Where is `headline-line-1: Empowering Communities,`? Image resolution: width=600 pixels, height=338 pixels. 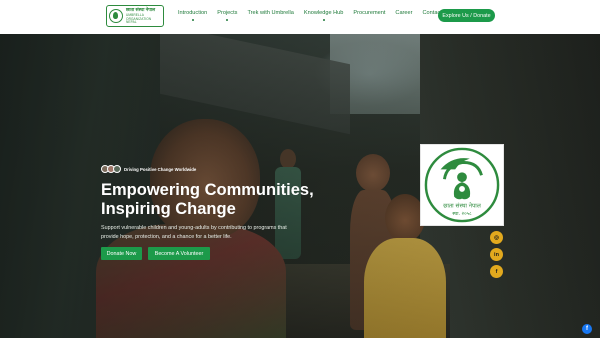
headline-line-1: Empowering Communities, is located at coordinates (207, 190).